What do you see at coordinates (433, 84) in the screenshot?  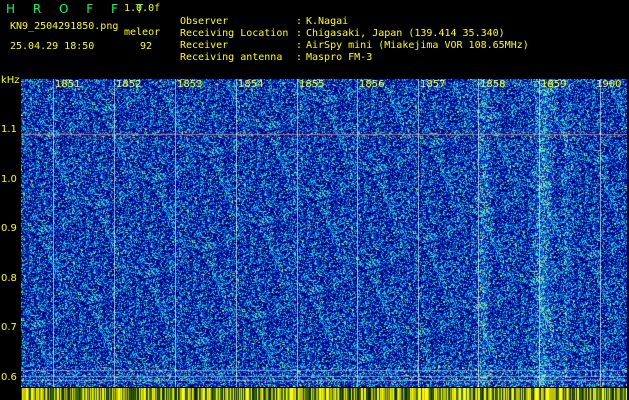 I see `x-tick-1857: 1857` at bounding box center [433, 84].